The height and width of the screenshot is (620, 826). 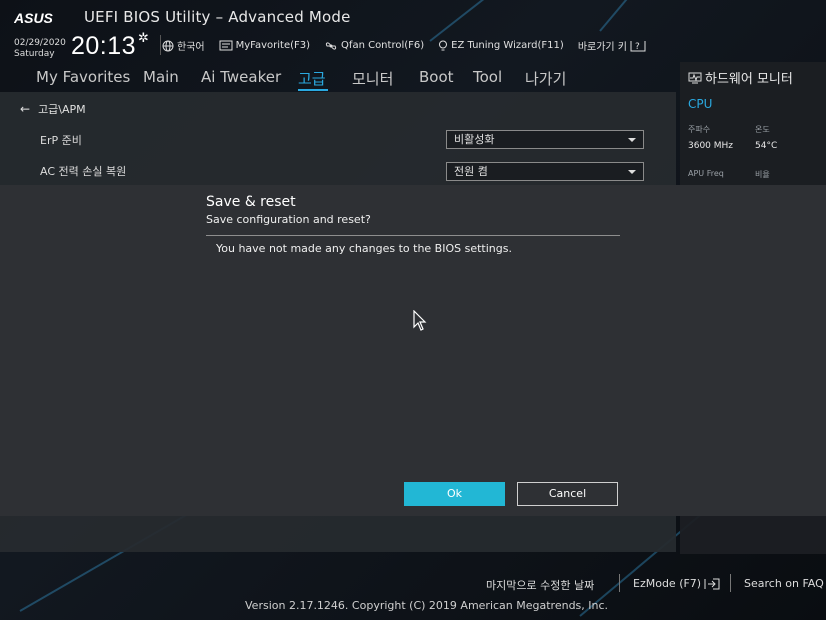 I want to click on last-modified-button: 마지막으로 수정한 날짜, so click(x=540, y=585).